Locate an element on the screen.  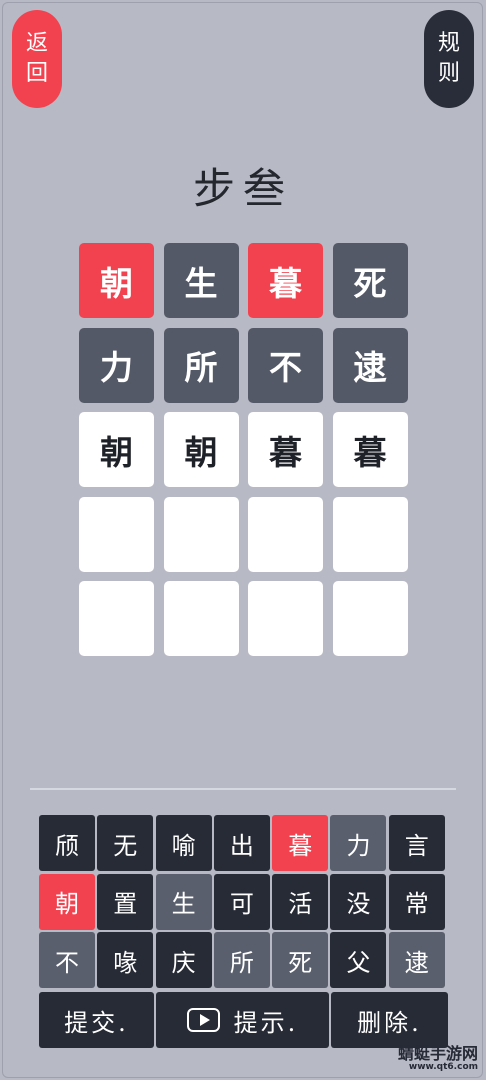
board-tile: 死 is located at coordinates (370, 280).